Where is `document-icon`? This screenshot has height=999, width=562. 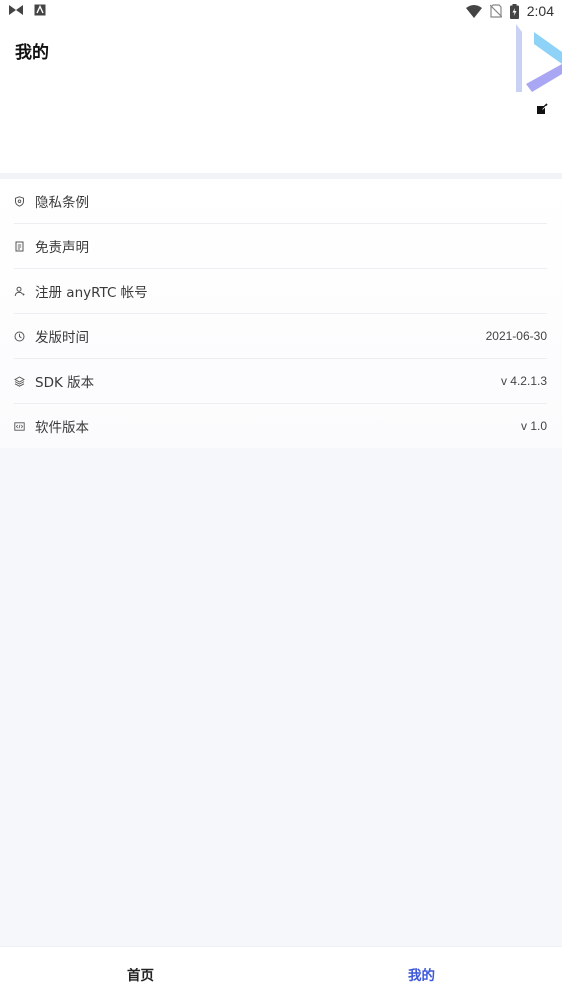
document-icon is located at coordinates (19, 246).